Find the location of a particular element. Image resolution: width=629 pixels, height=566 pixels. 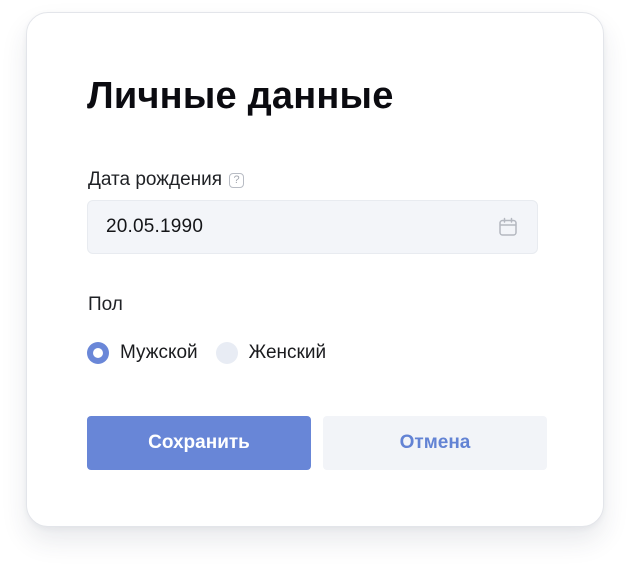

radio-male-label: Мужской is located at coordinates (159, 353).